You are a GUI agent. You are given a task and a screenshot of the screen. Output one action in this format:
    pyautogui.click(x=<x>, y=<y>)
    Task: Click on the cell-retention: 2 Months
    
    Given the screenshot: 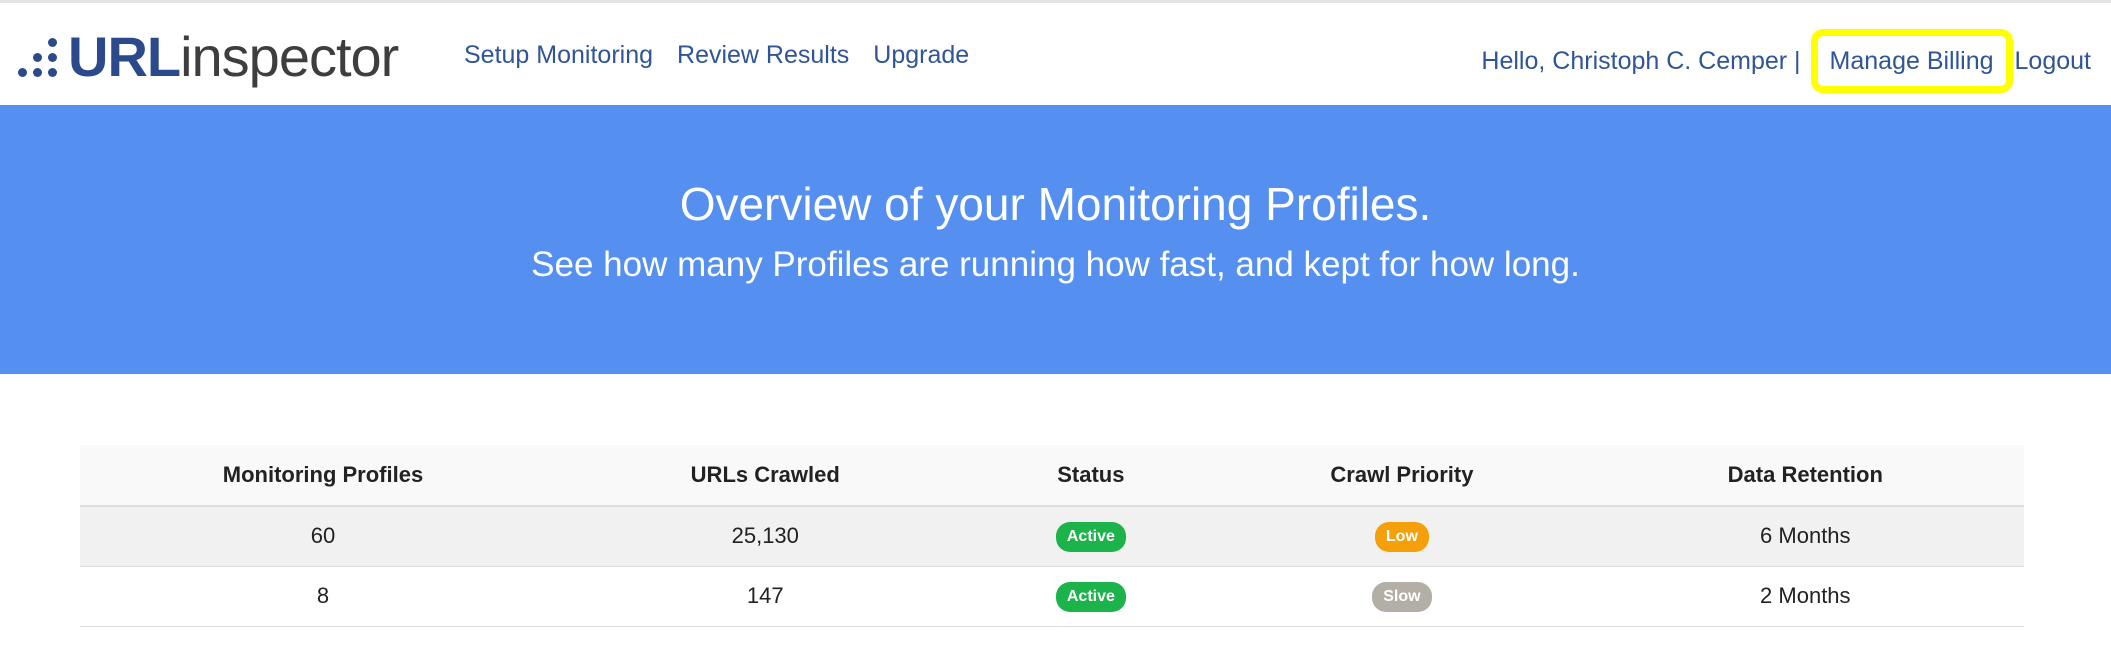 What is the action you would take?
    pyautogui.click(x=1805, y=595)
    